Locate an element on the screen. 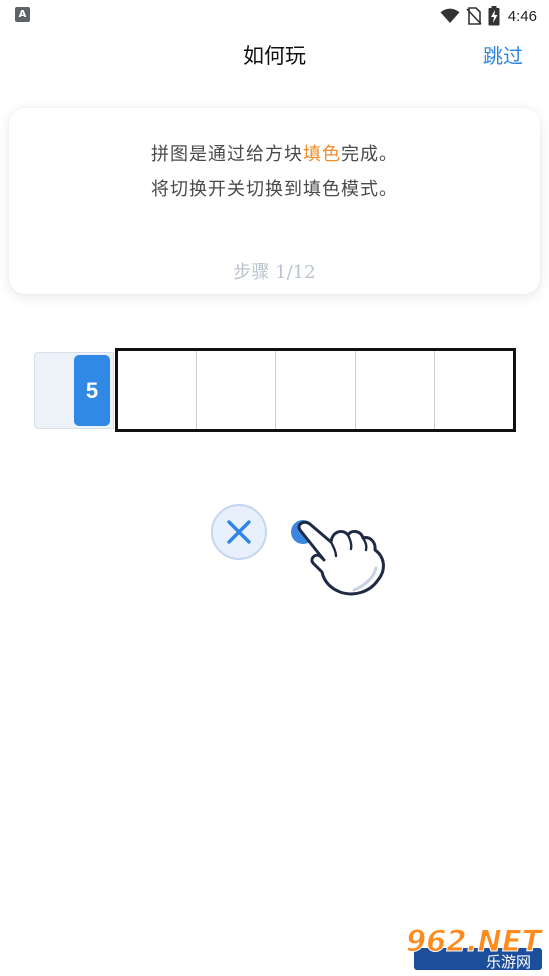 Image resolution: width=549 pixels, height=976 pixels. close-icon is located at coordinates (239, 532).